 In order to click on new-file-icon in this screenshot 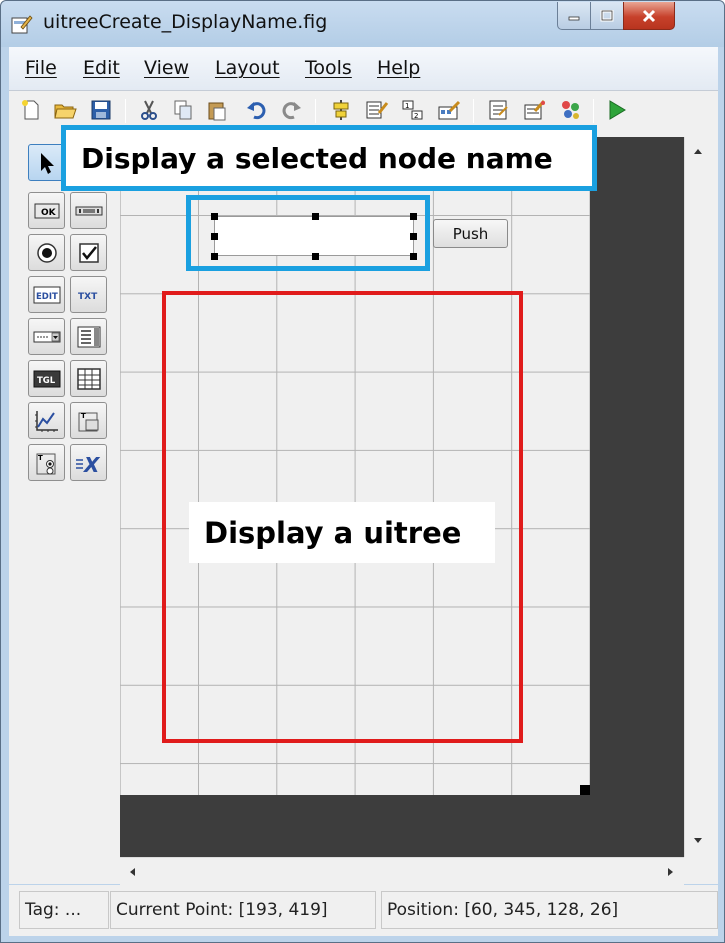, I will do `click(31, 110)`.